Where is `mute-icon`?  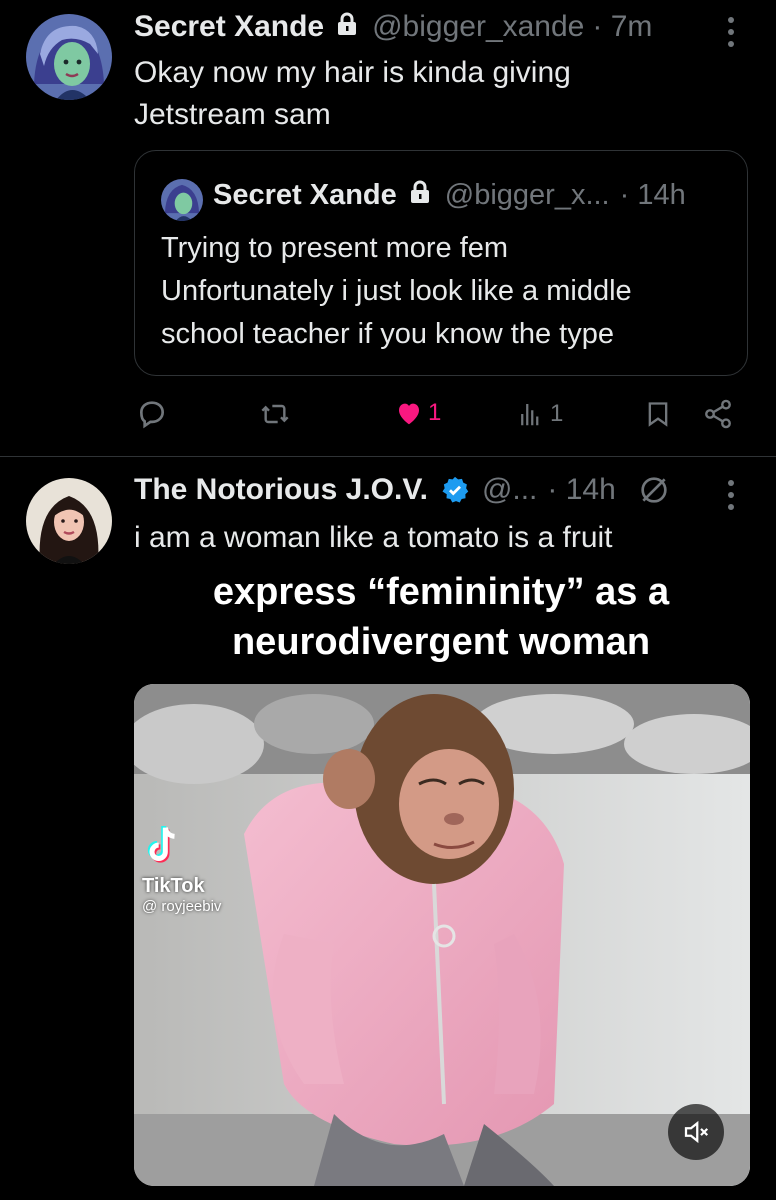 mute-icon is located at coordinates (696, 1132).